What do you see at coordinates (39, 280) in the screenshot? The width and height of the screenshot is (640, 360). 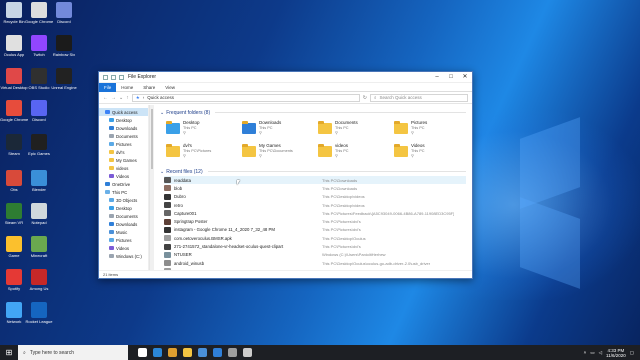 I see `desktop-icon: Among Us` at bounding box center [39, 280].